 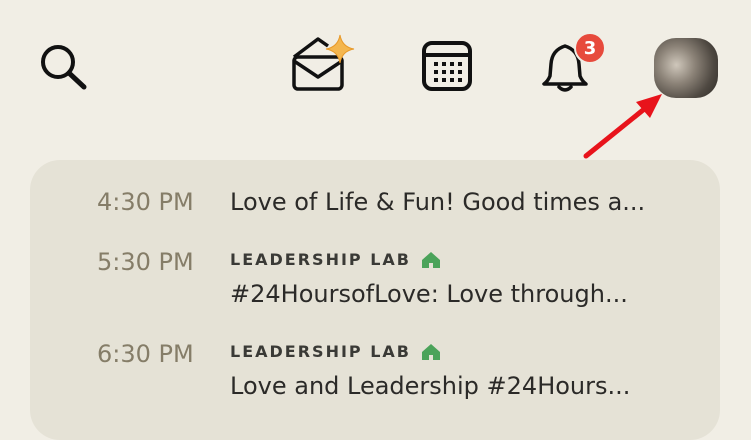 I want to click on notification-badge: 3, so click(x=590, y=48).